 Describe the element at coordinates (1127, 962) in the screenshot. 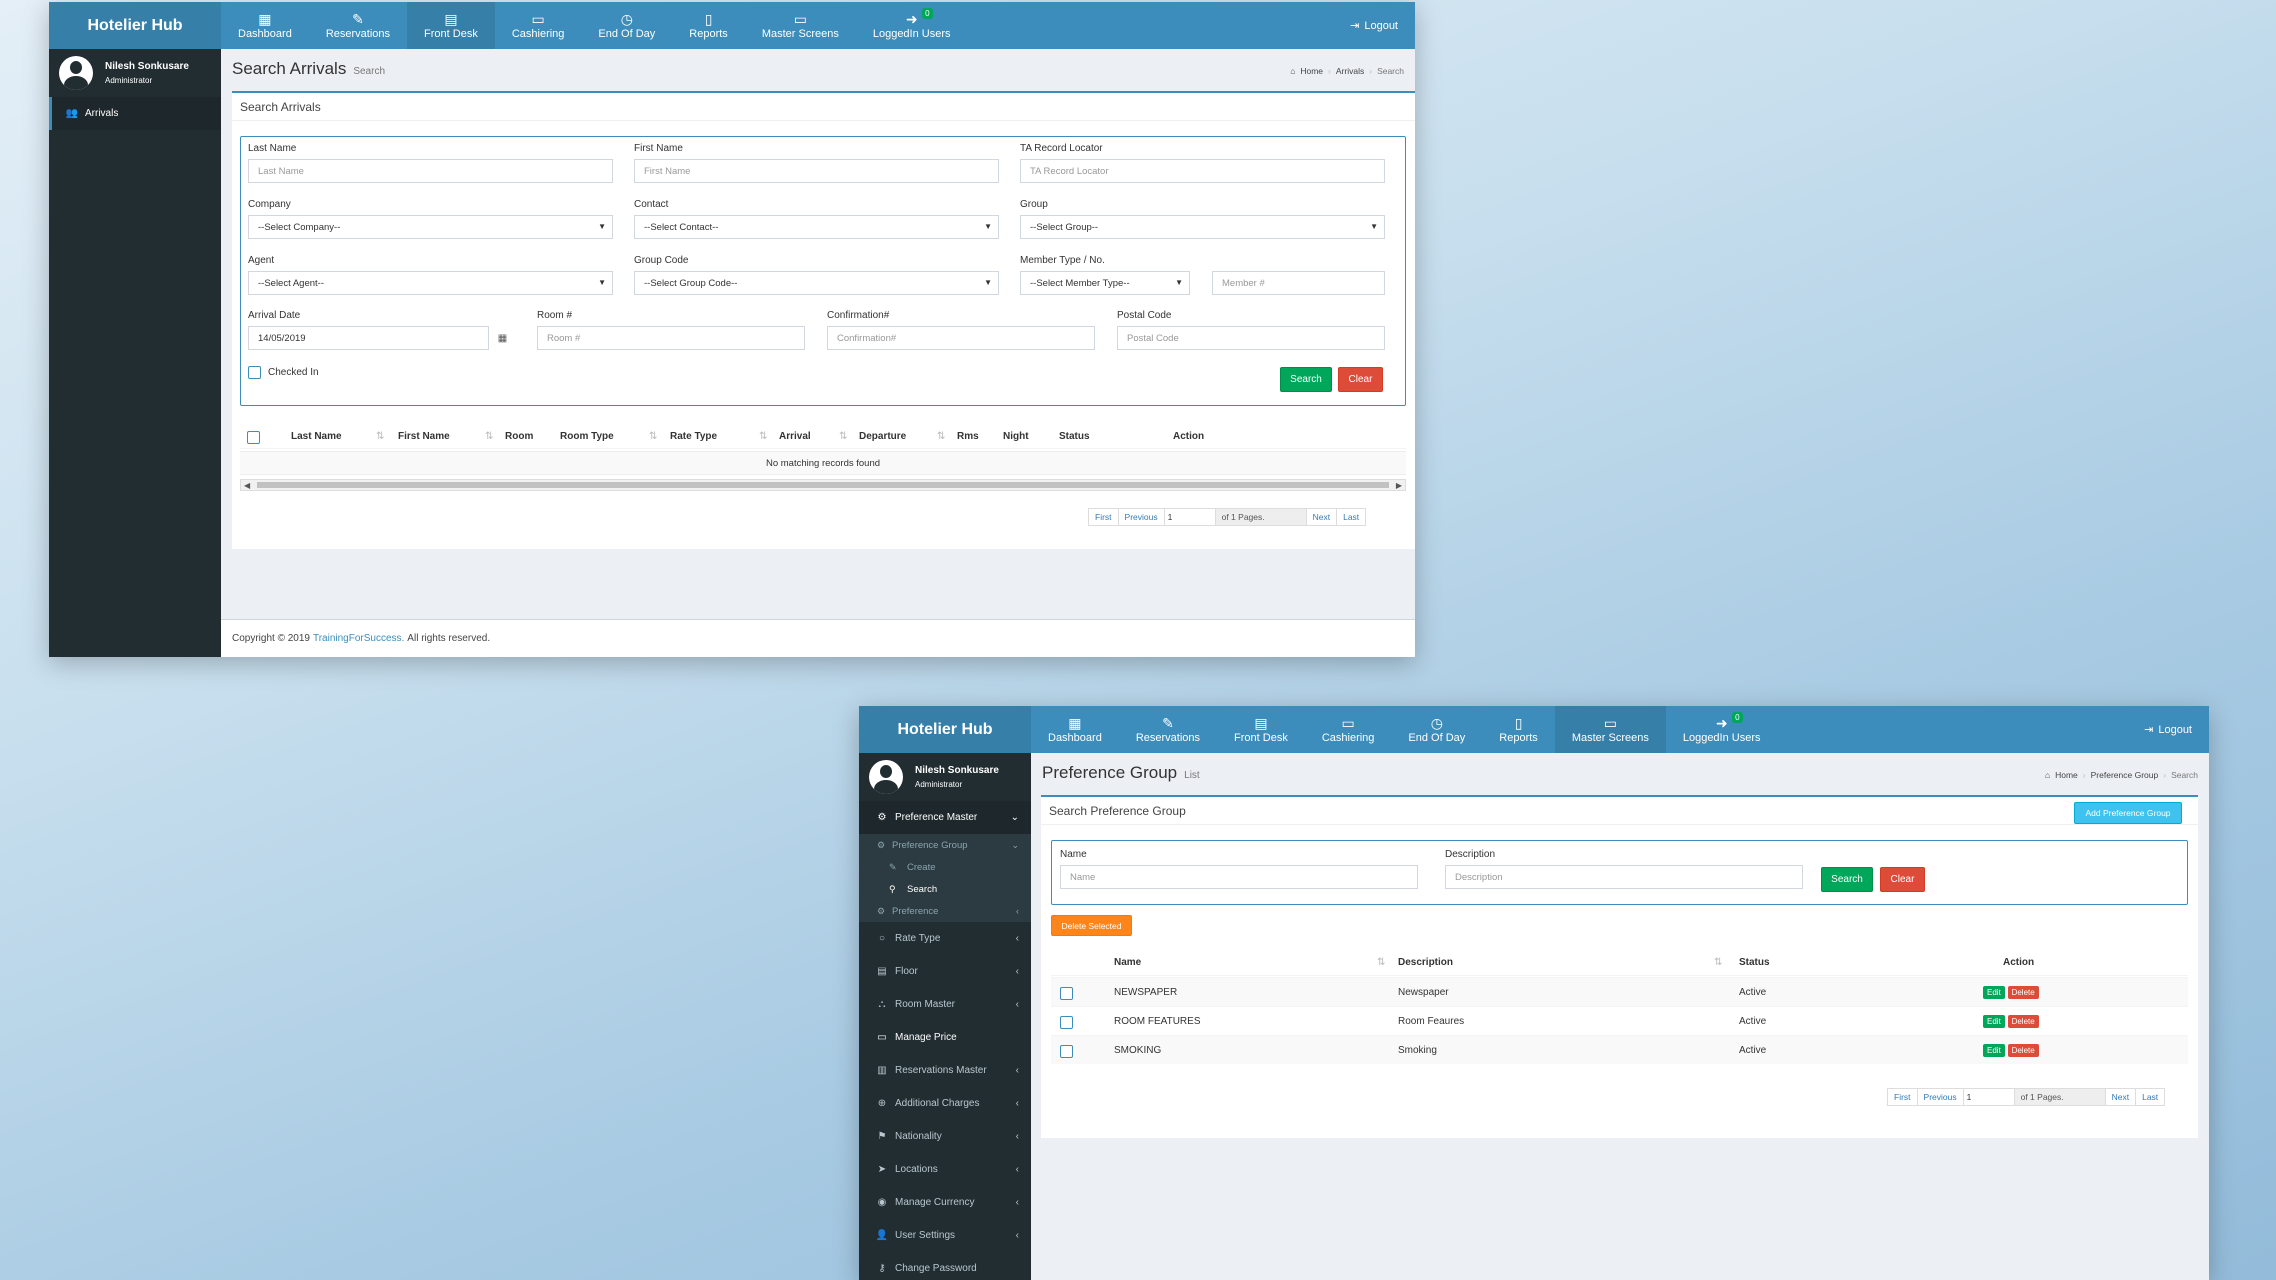

I see `col-name: Name` at that location.